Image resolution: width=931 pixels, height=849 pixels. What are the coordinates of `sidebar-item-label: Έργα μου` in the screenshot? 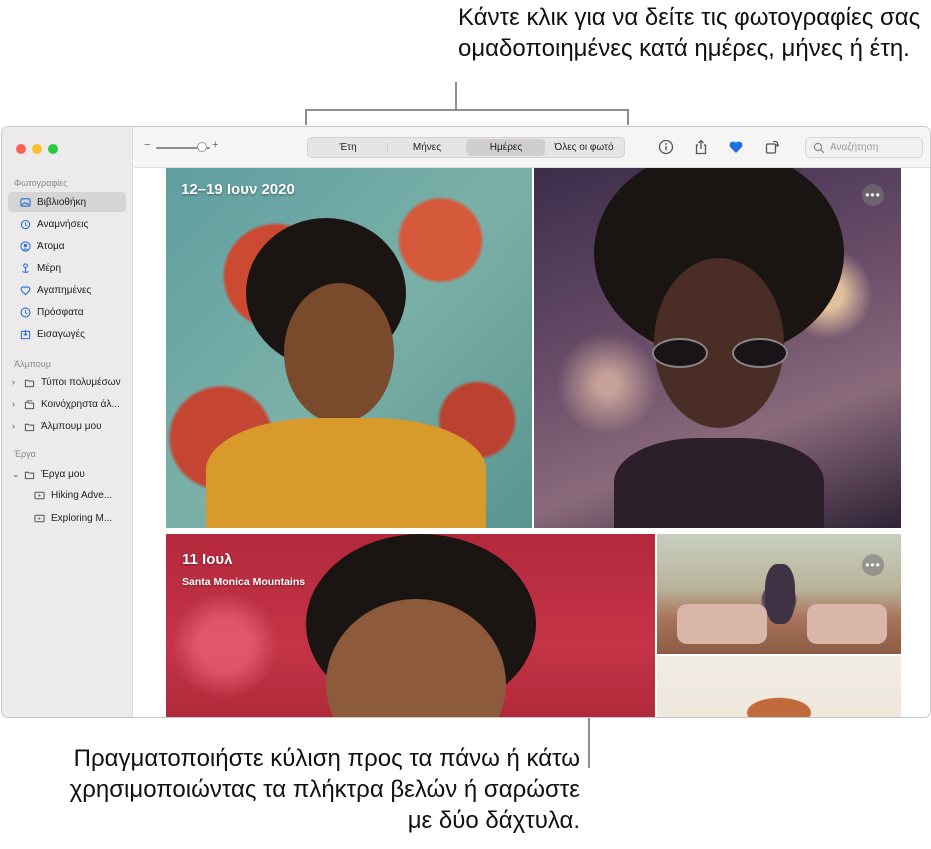 It's located at (63, 474).